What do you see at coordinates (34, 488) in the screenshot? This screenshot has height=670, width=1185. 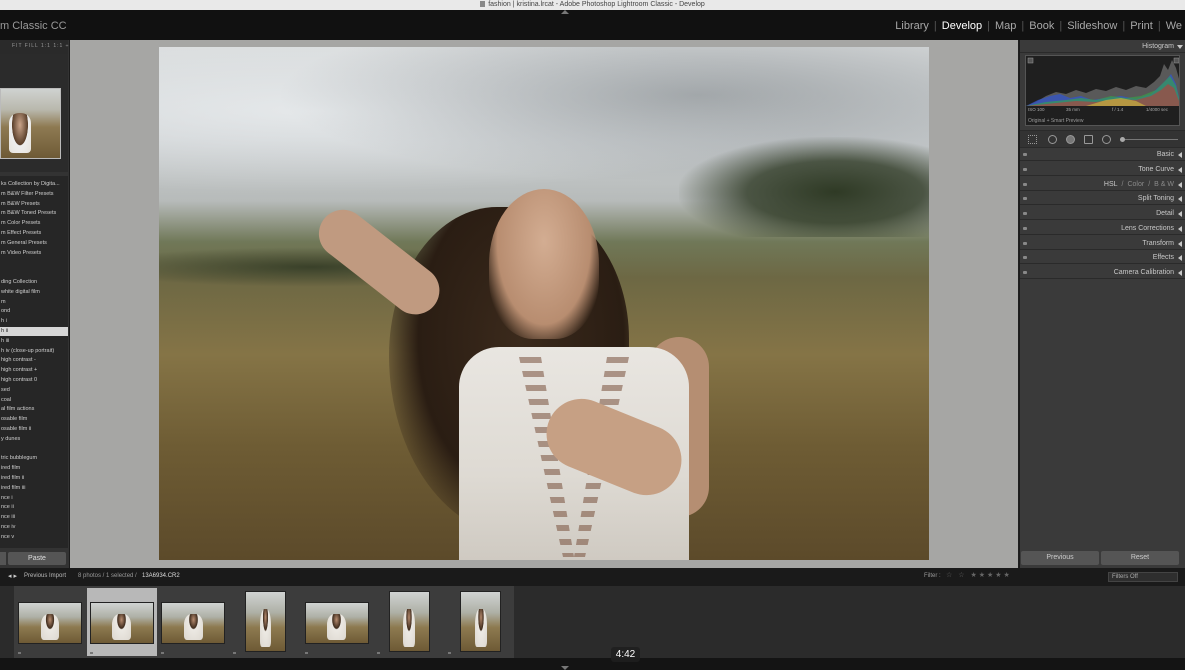 I see `preset-item: ired film iii` at bounding box center [34, 488].